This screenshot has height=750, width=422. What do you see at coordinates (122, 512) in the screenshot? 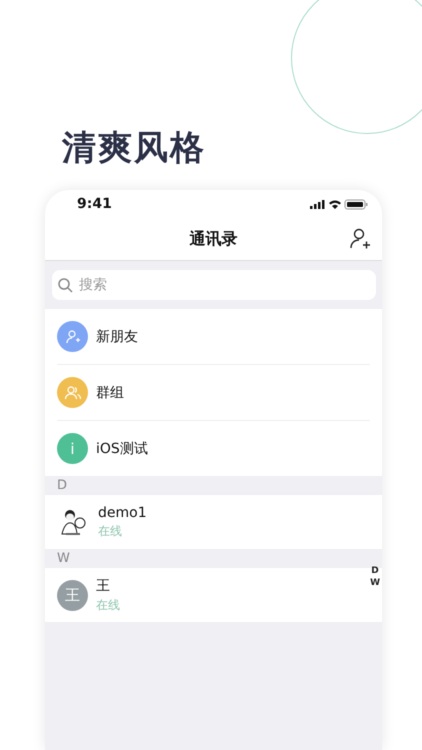
I see `contact-name: demo1` at bounding box center [122, 512].